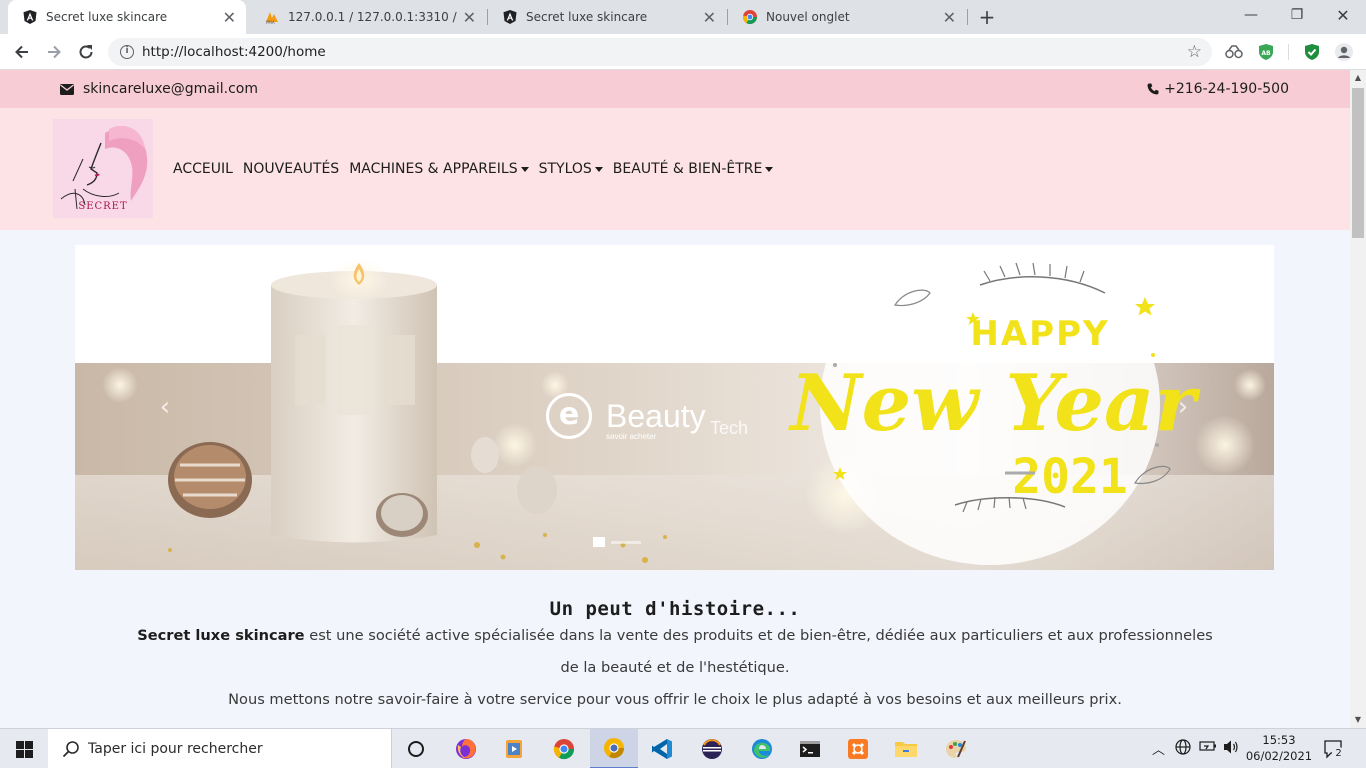 The image size is (1366, 768). Describe the element at coordinates (103, 206) in the screenshot. I see `logo-text: SECRET` at that location.